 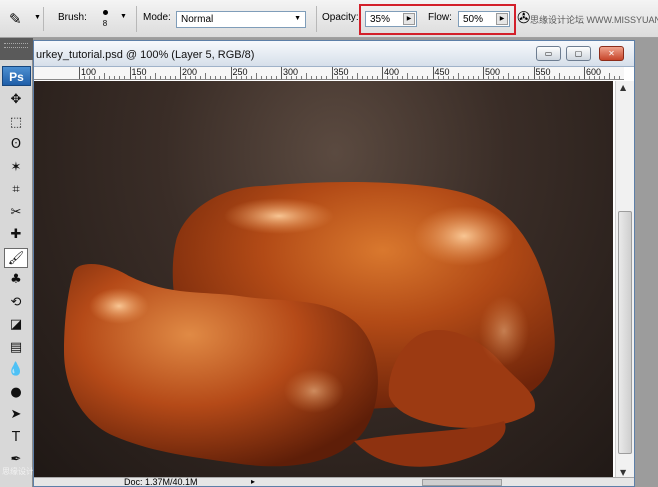 I want to click on brush-icon: ✎, so click(x=15, y=19).